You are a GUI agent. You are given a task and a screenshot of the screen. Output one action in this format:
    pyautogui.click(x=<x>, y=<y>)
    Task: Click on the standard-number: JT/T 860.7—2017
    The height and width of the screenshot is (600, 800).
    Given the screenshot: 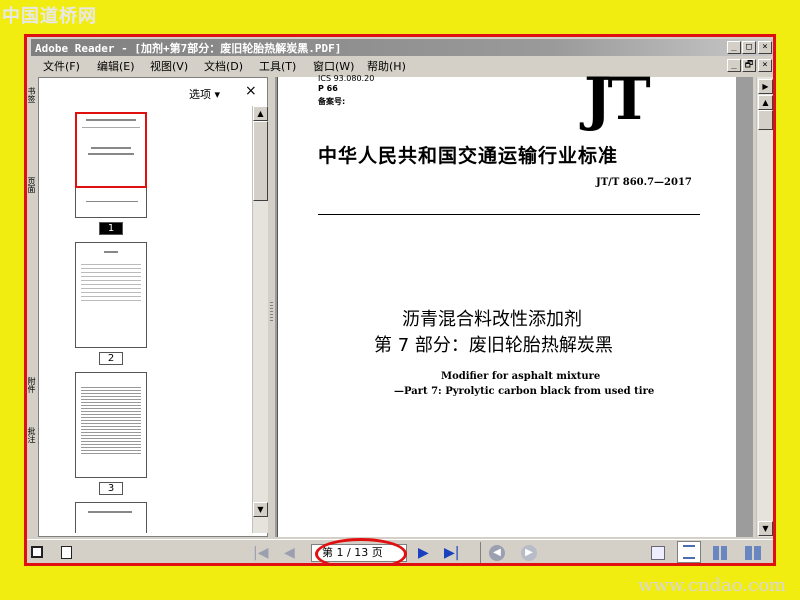 What is the action you would take?
    pyautogui.click(x=644, y=182)
    